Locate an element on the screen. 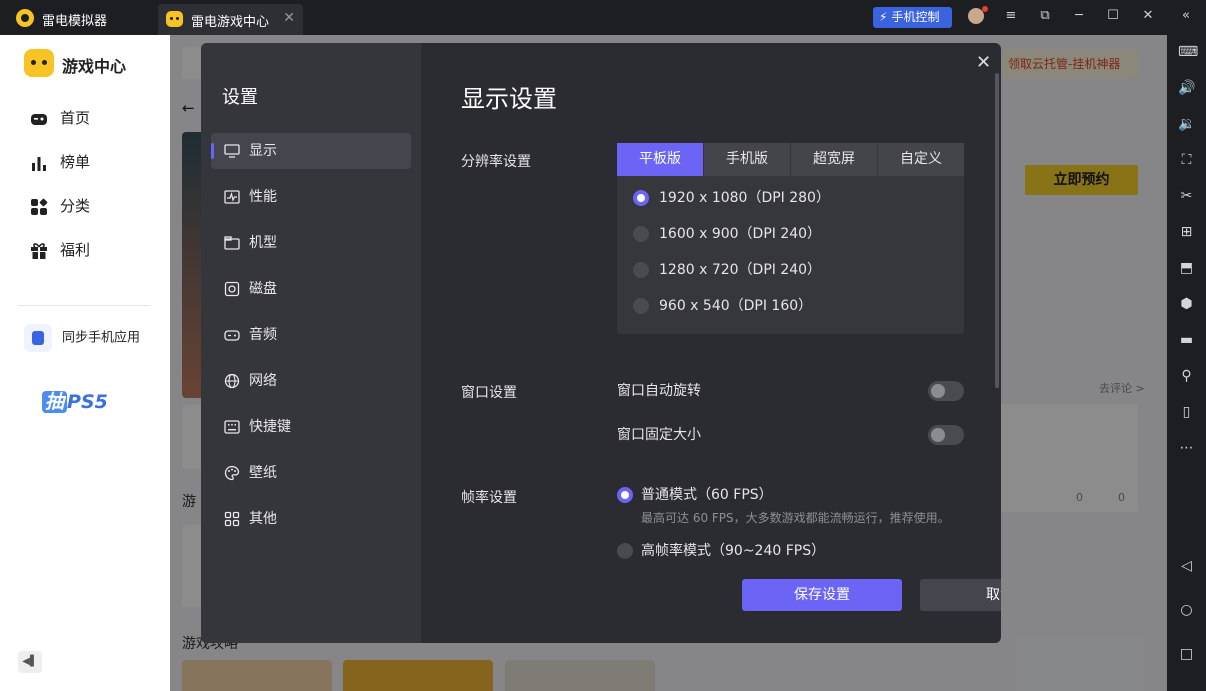 The image size is (1206, 691). performance-icon is located at coordinates (232, 197).